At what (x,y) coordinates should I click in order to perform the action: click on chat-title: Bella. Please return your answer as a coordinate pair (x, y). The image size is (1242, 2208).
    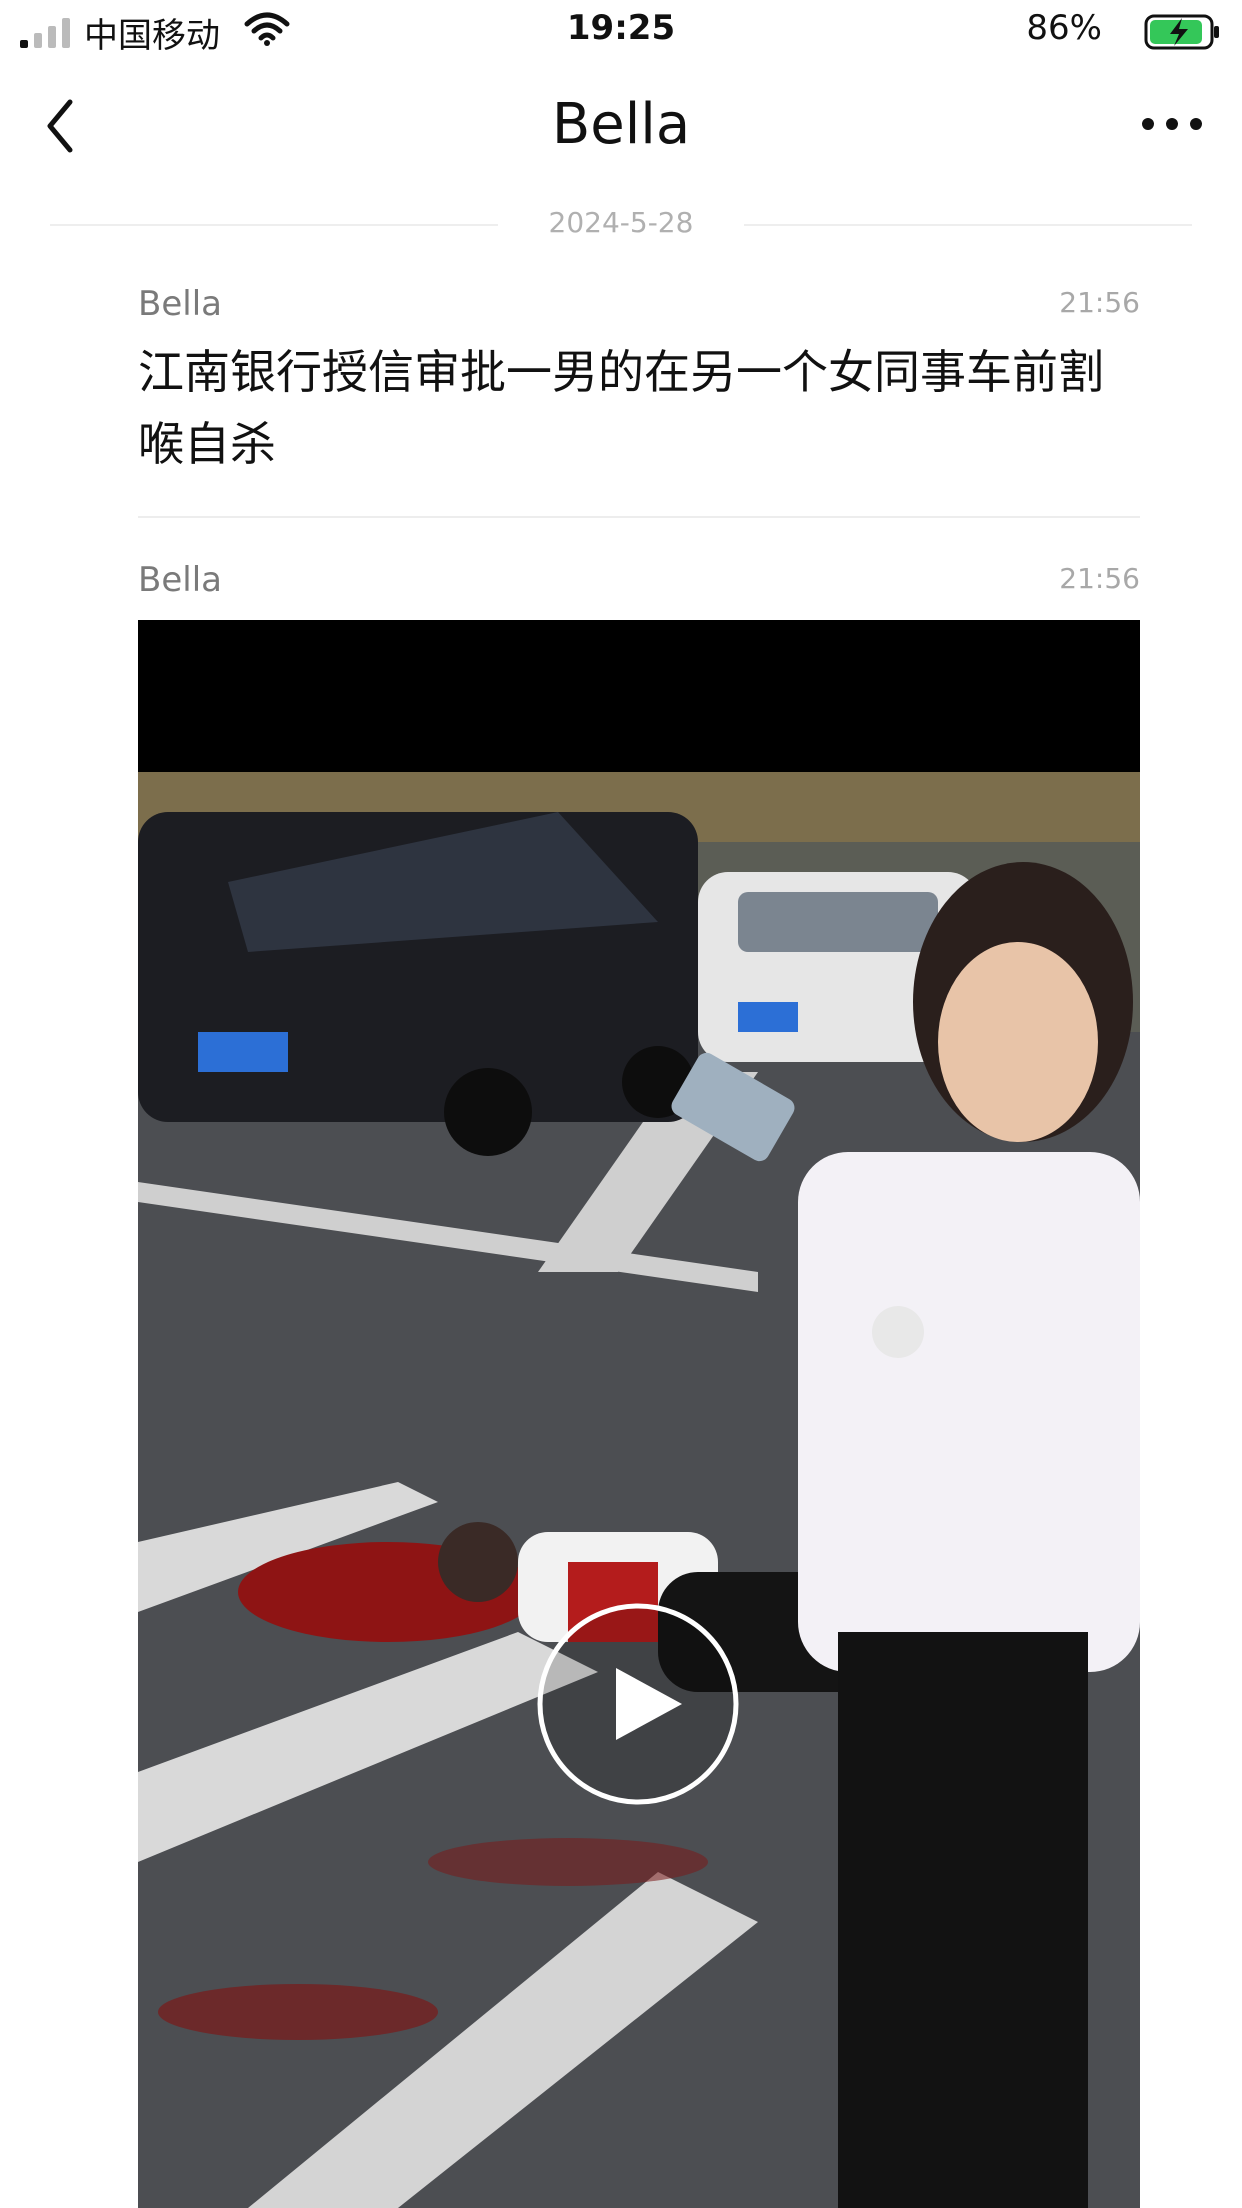
    Looking at the image, I should click on (621, 124).